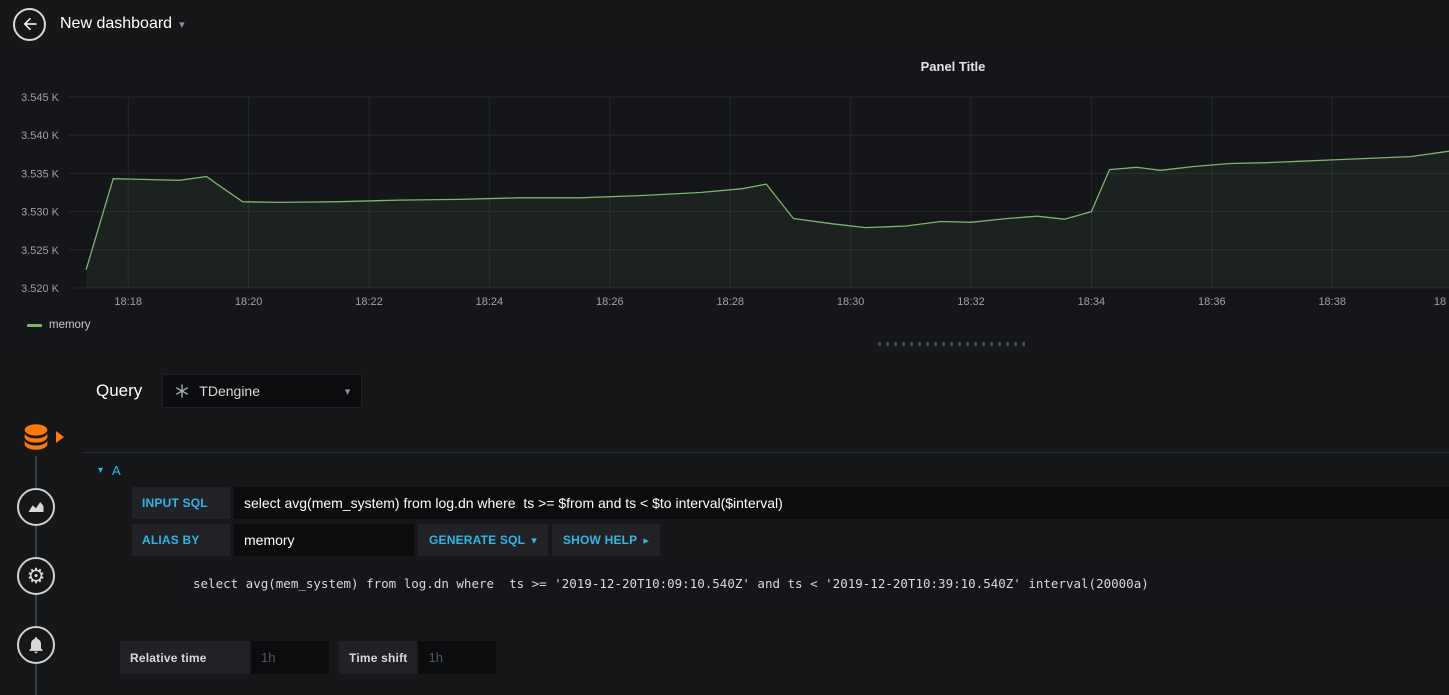 Image resolution: width=1449 pixels, height=695 pixels. Describe the element at coordinates (40, 251) in the screenshot. I see `svg-text: 3.525 K` at that location.